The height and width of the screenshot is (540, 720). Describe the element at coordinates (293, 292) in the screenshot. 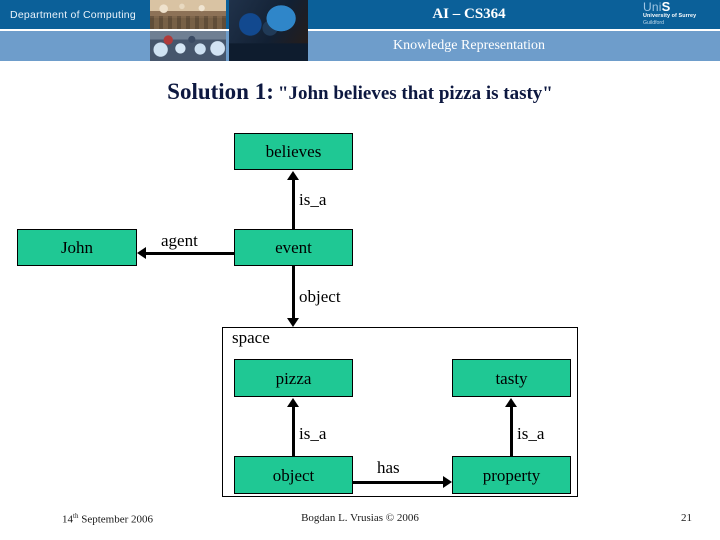

I see `edge-line-event-object-space` at that location.